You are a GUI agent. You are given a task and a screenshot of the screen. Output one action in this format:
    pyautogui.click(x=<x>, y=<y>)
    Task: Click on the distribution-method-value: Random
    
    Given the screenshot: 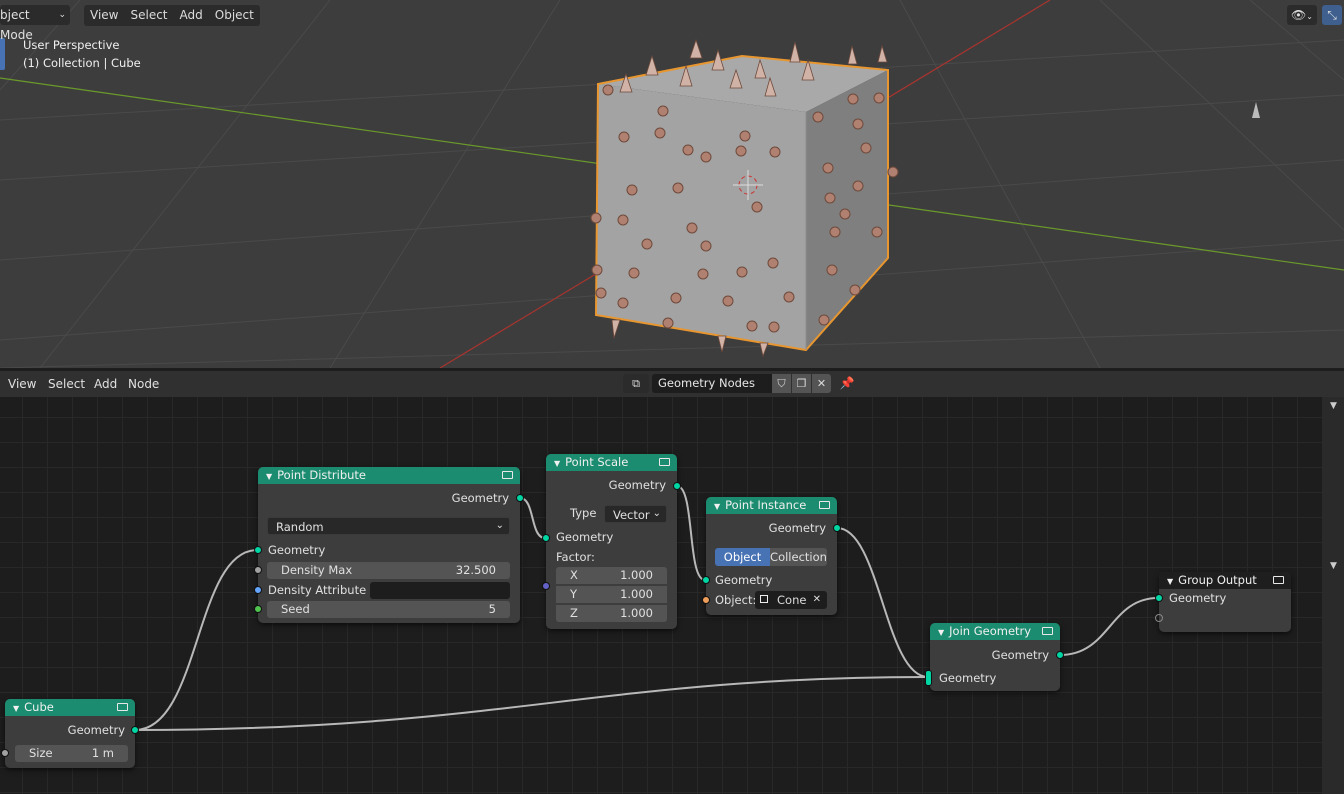 What is the action you would take?
    pyautogui.click(x=300, y=527)
    